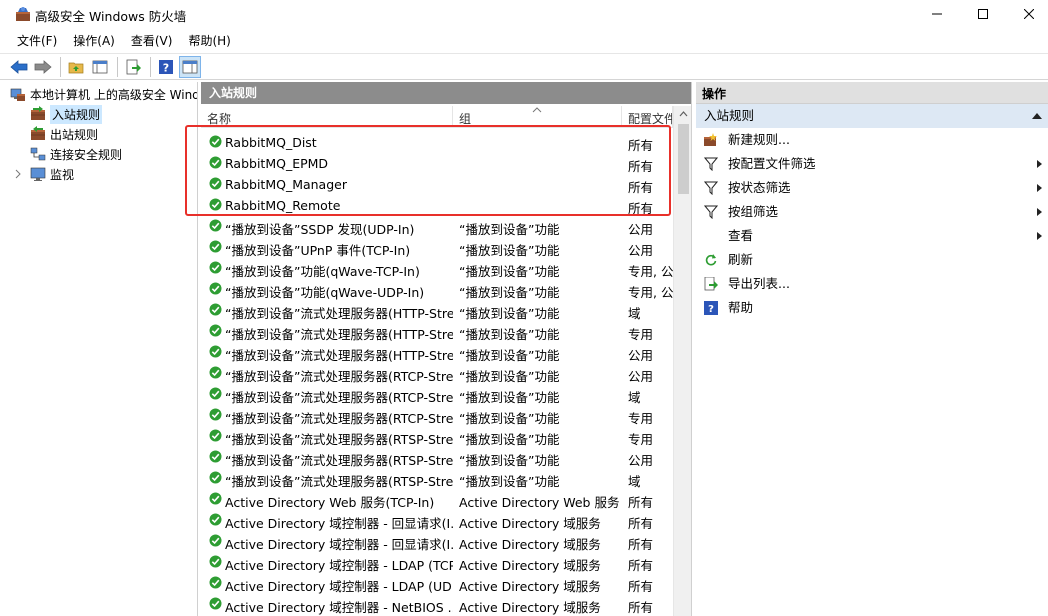  Describe the element at coordinates (18, 174) in the screenshot. I see `chevron-right-icon` at that location.